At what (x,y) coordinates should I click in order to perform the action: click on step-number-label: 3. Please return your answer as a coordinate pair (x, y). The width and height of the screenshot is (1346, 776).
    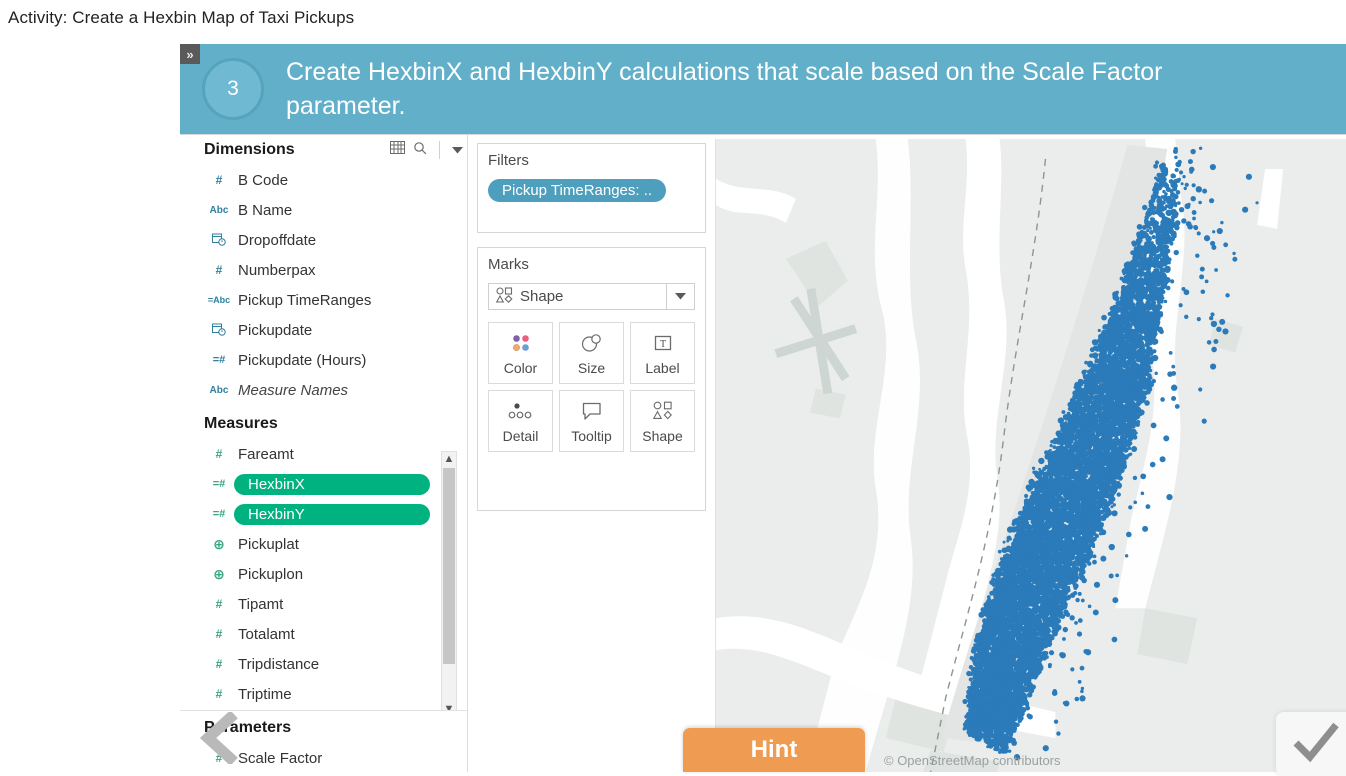
    Looking at the image, I should click on (233, 89).